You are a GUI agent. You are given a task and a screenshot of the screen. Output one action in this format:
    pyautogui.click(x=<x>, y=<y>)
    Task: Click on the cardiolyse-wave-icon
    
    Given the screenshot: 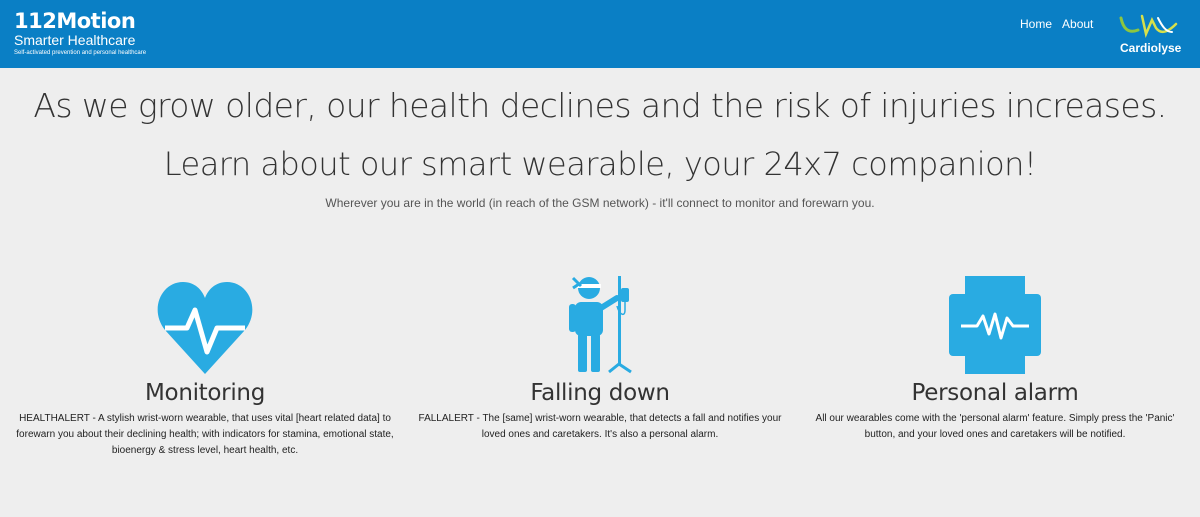 What is the action you would take?
    pyautogui.click(x=1148, y=26)
    